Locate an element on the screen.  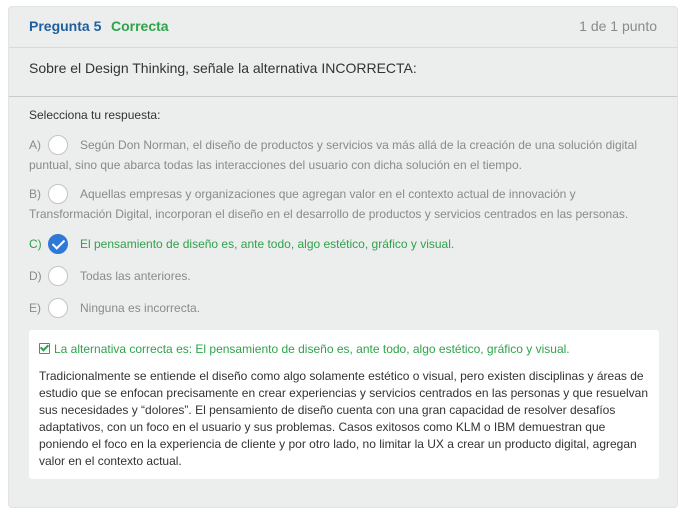
option-letter: E) is located at coordinates (35, 308).